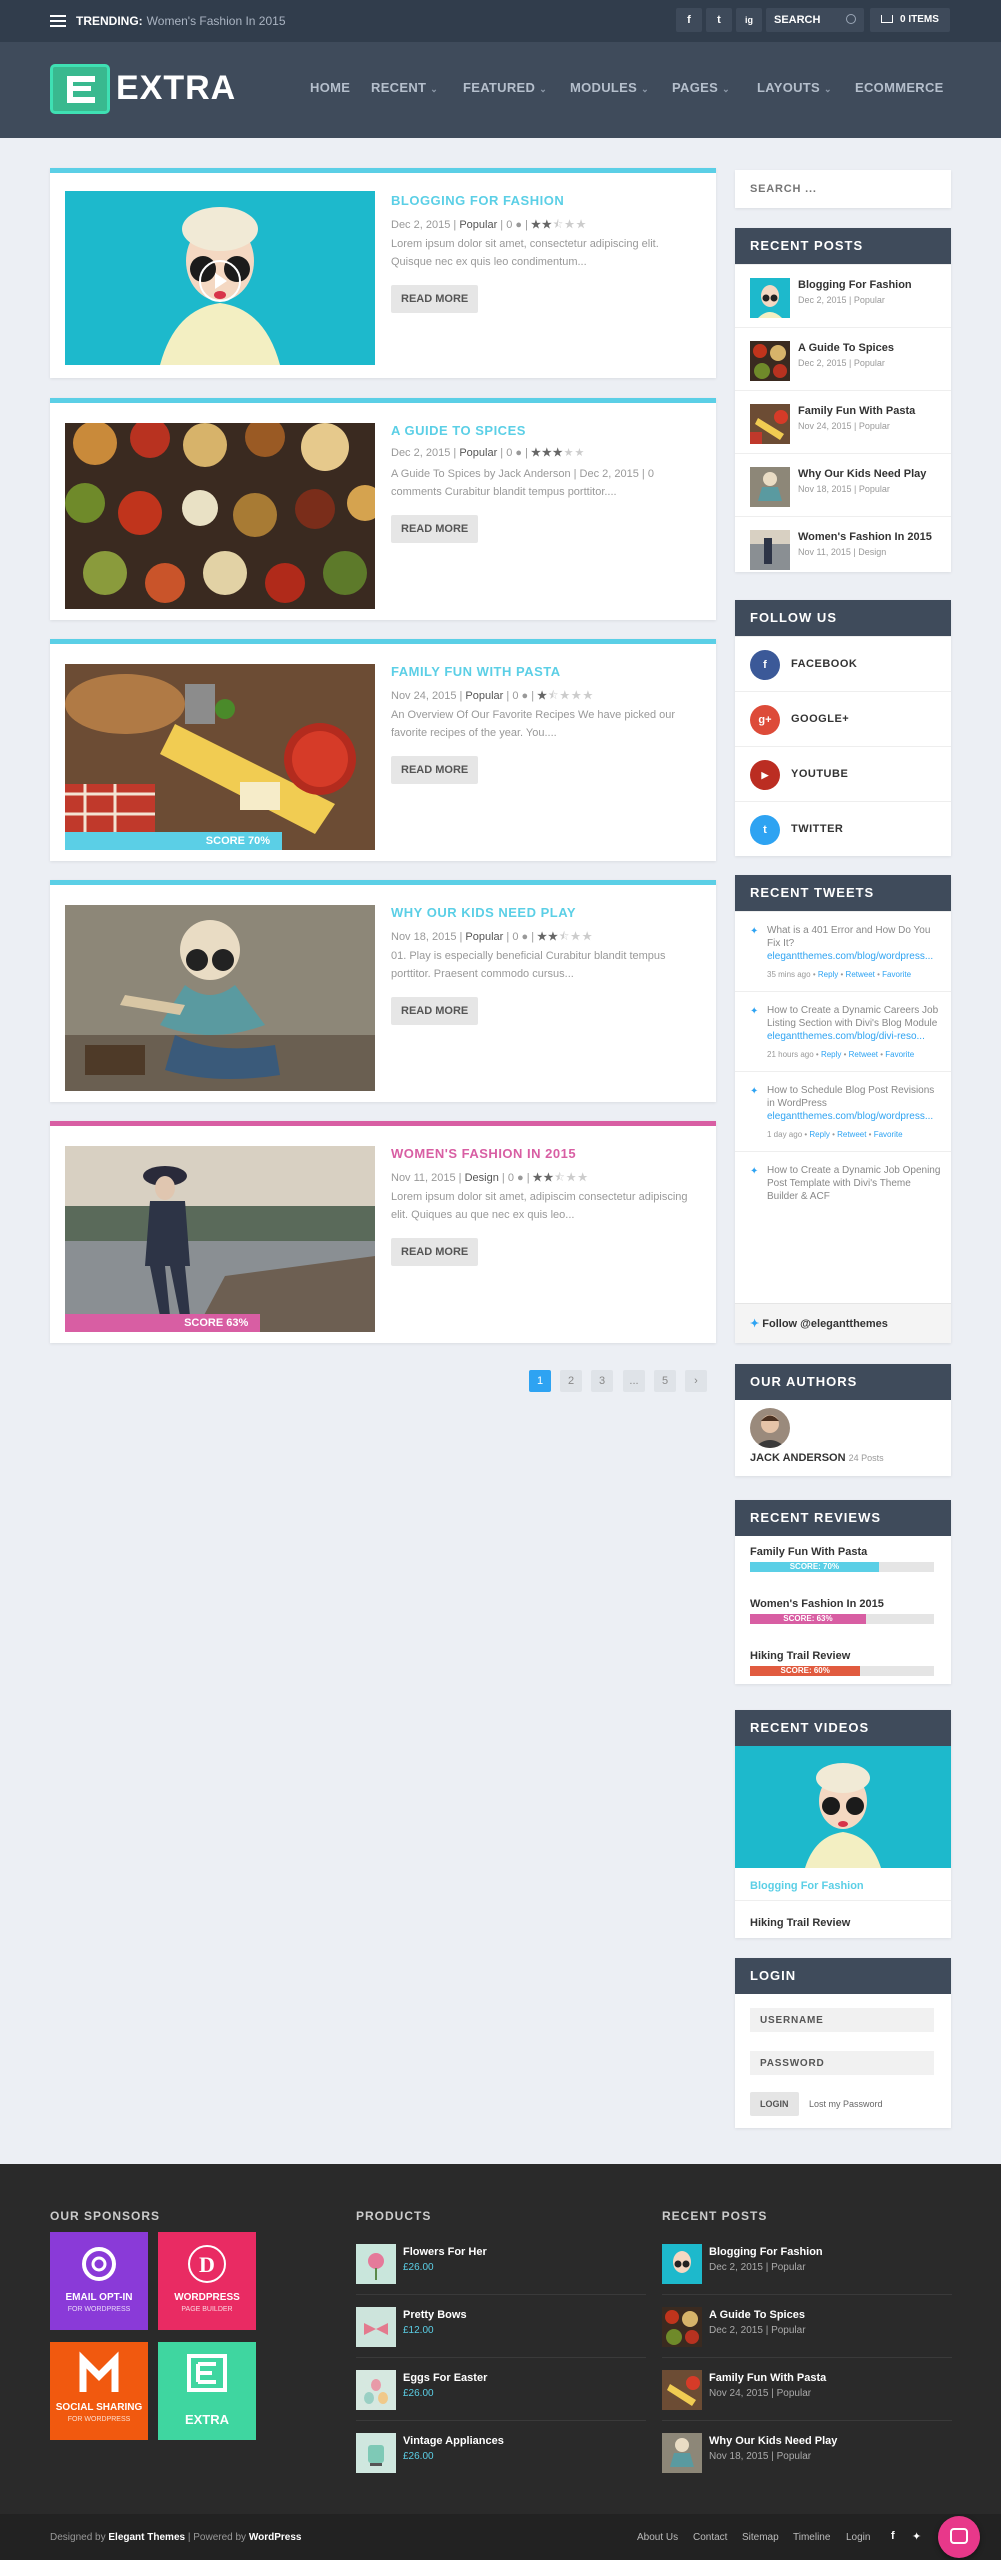 Image resolution: width=1001 pixels, height=2560 pixels. Describe the element at coordinates (842, 2063) in the screenshot. I see `password-field` at that location.